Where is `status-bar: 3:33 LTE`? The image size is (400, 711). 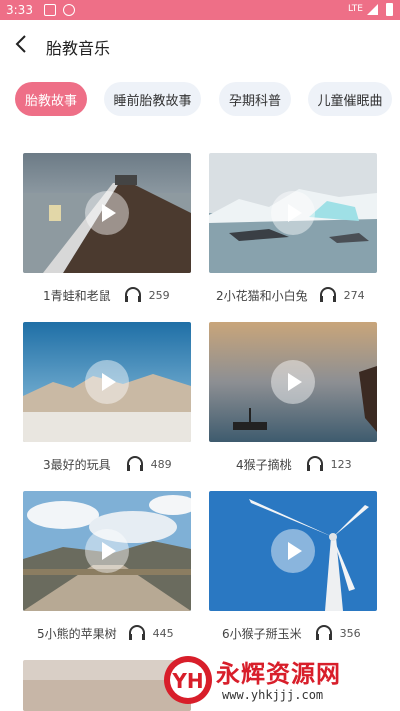 status-bar: 3:33 LTE is located at coordinates (200, 10).